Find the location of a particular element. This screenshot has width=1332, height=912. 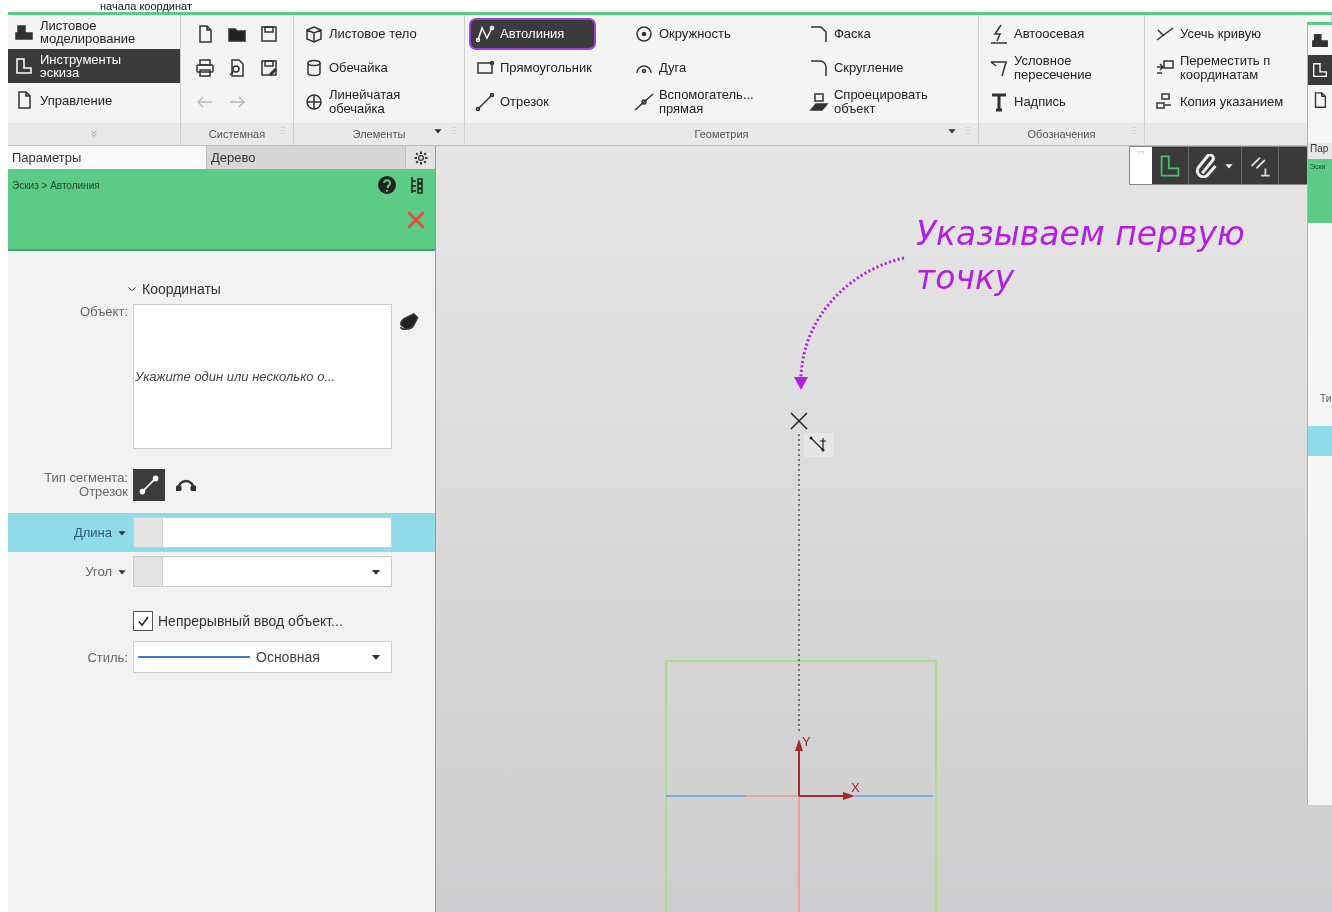

text-tool-icon is located at coordinates (999, 102).